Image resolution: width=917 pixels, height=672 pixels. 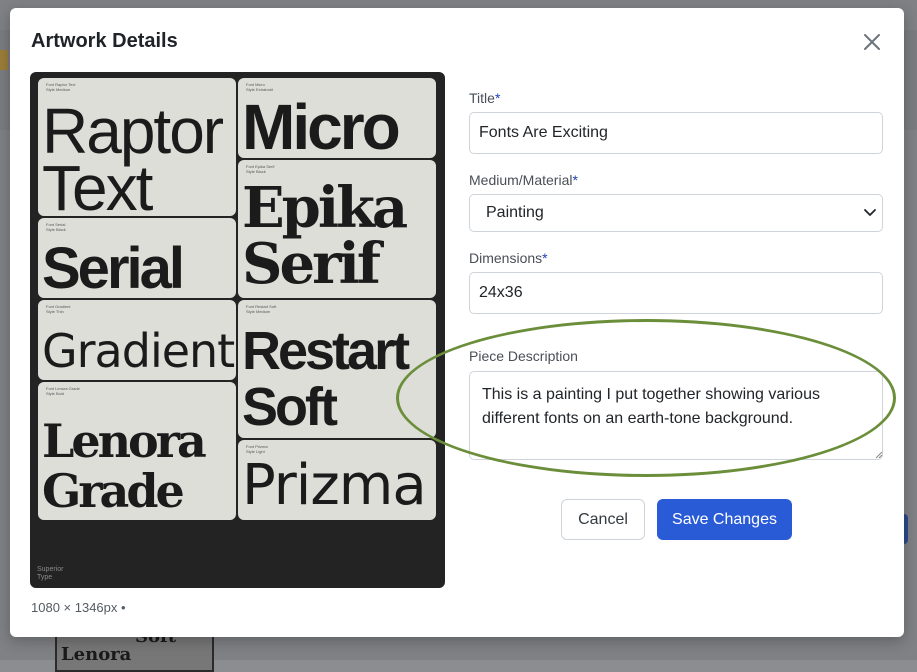 I want to click on font-card-serial: Font Serial Style Black Serial, so click(x=137, y=258).